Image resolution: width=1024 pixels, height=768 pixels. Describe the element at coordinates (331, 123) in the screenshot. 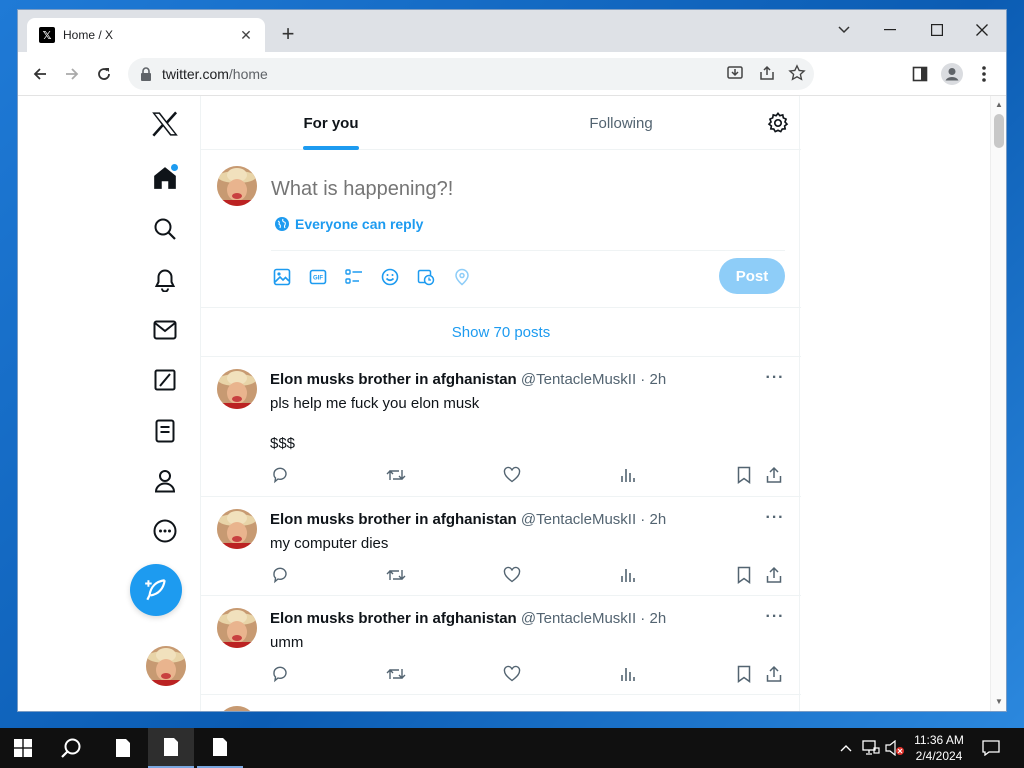

I see `tab-for-you: For you` at that location.